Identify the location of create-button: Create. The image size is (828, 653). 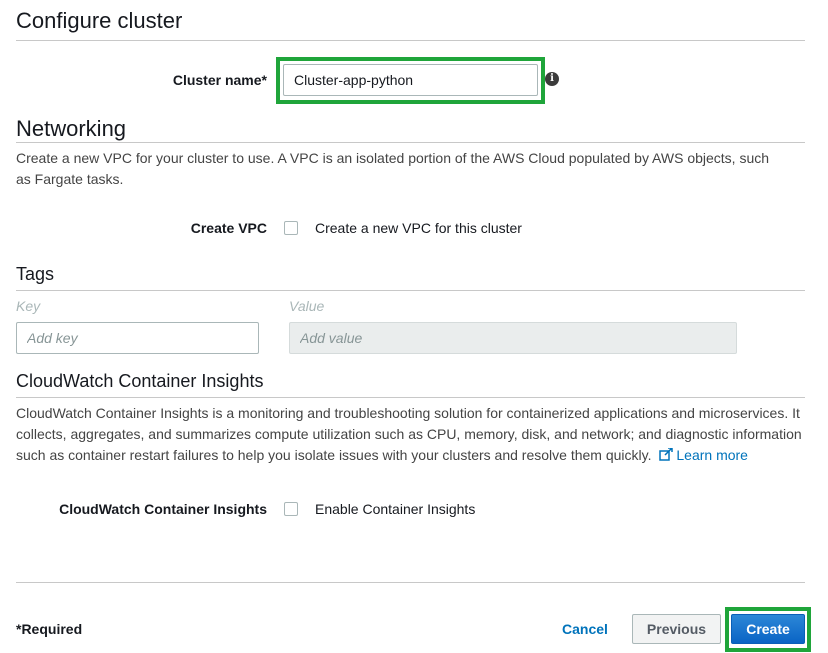
(768, 629).